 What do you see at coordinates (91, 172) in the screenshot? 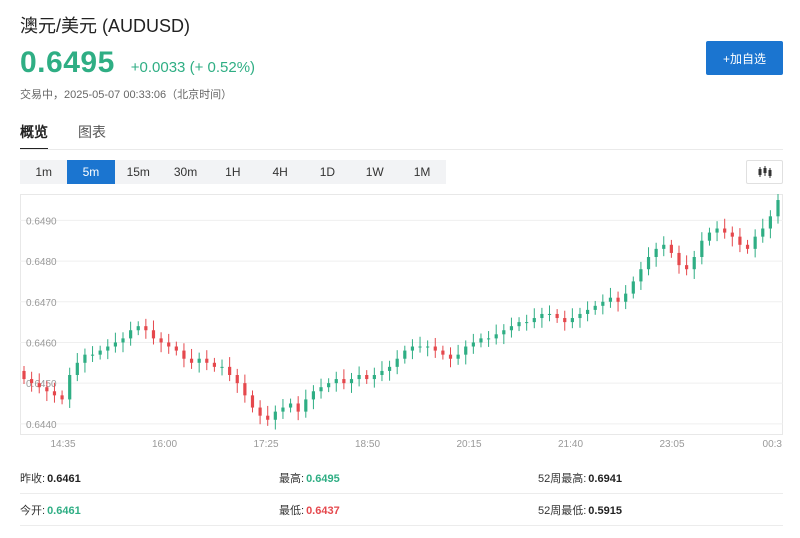
I see `period-5m: 5m` at bounding box center [91, 172].